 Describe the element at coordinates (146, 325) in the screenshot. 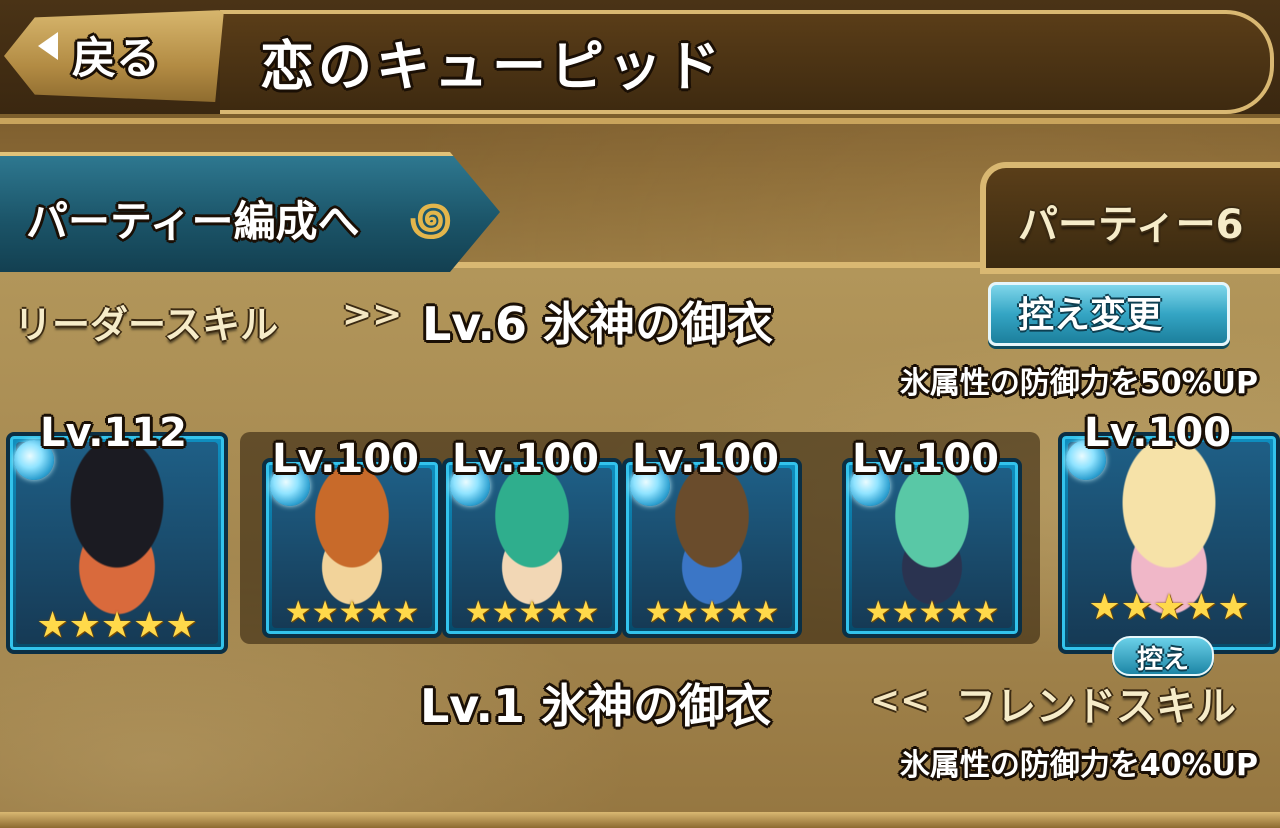

I see `leader-skill-label: リーダースキル` at that location.